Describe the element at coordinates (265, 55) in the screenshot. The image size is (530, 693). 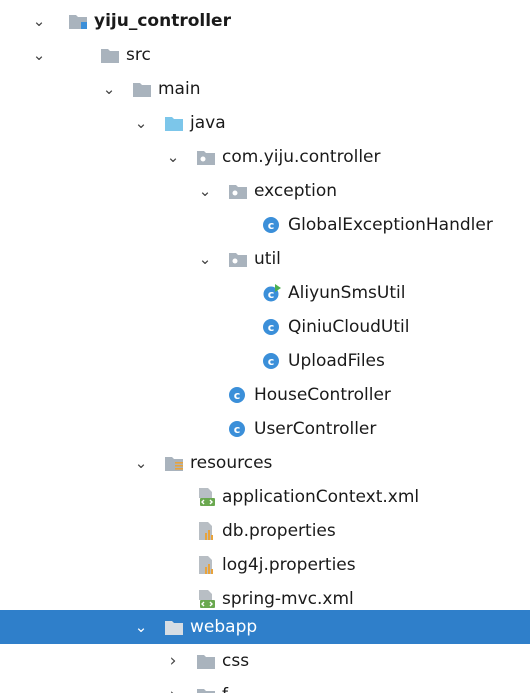
I see `tree-node-src: ⌄ src` at that location.